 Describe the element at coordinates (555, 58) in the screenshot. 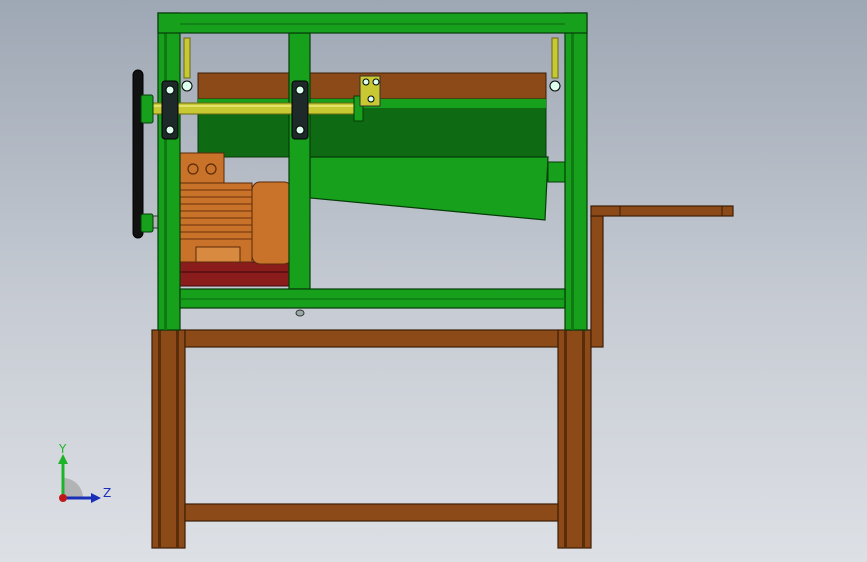

I see `right-hanger-rod` at that location.